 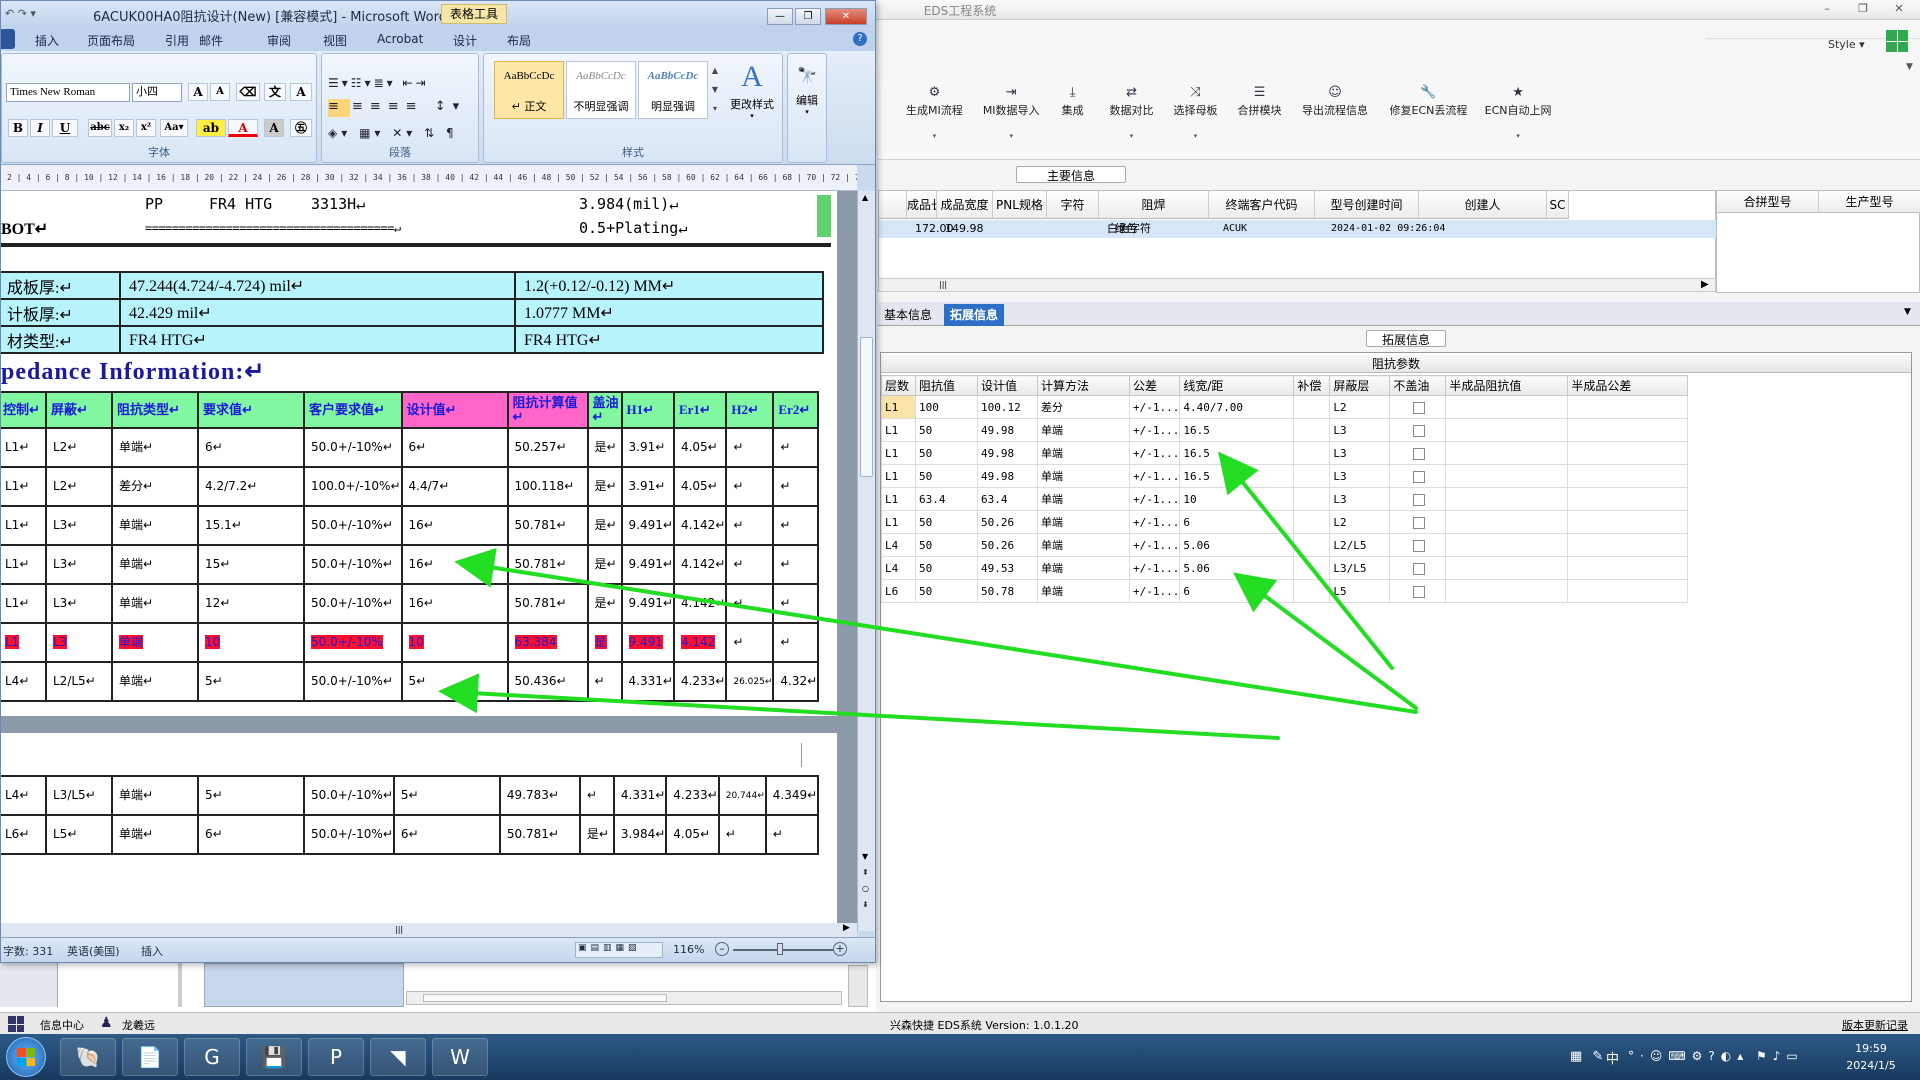 What do you see at coordinates (336, 1057) in the screenshot?
I see `taskbar-app-4: P` at bounding box center [336, 1057].